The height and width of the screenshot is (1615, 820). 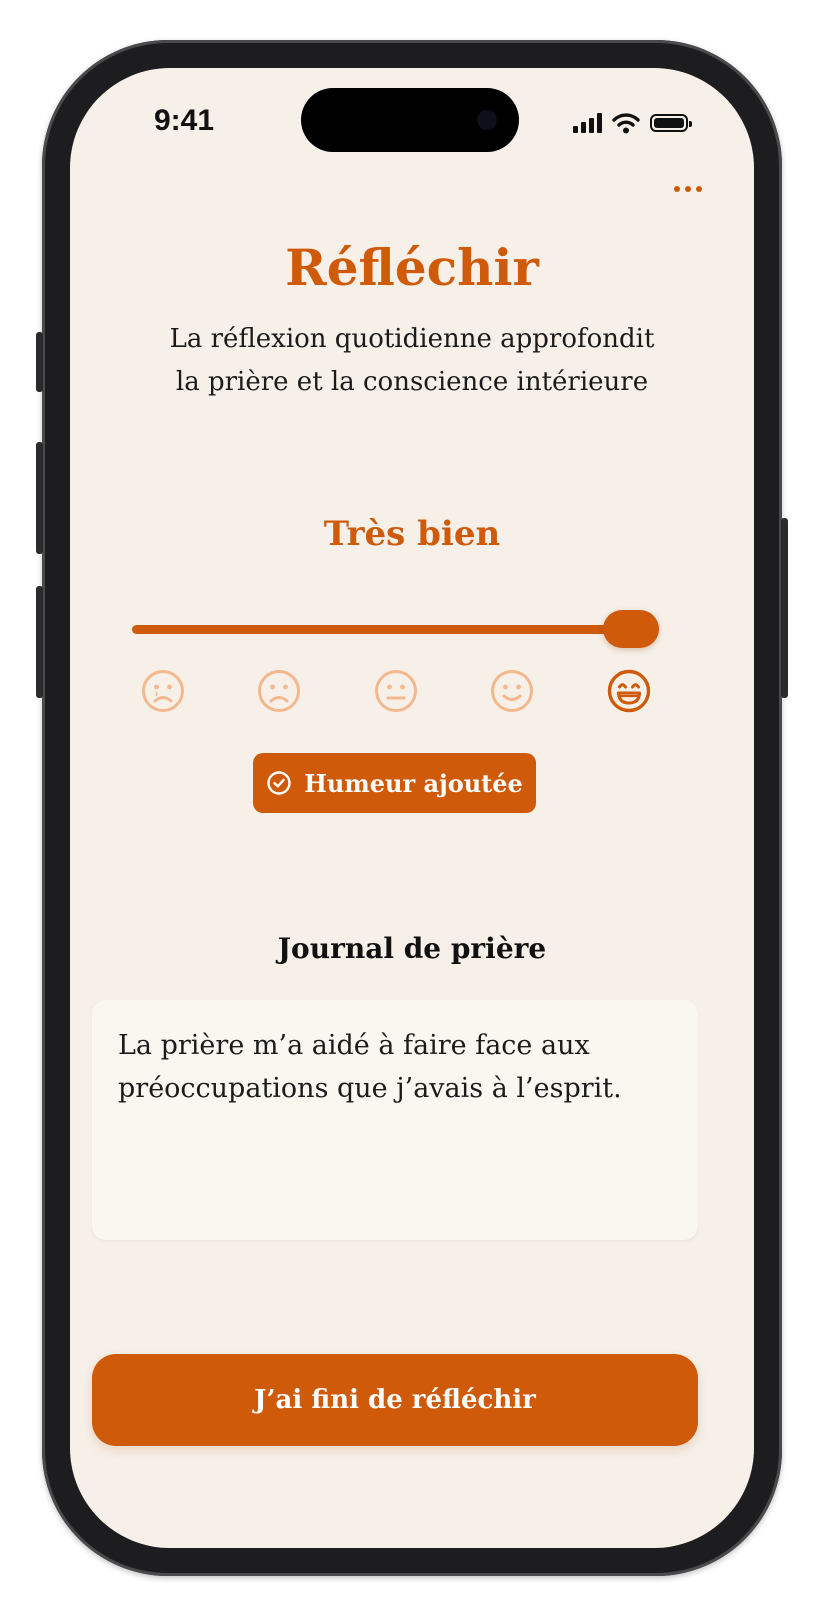 I want to click on finish-reflection-button: J’ai fini de réfléchir, so click(x=395, y=1400).